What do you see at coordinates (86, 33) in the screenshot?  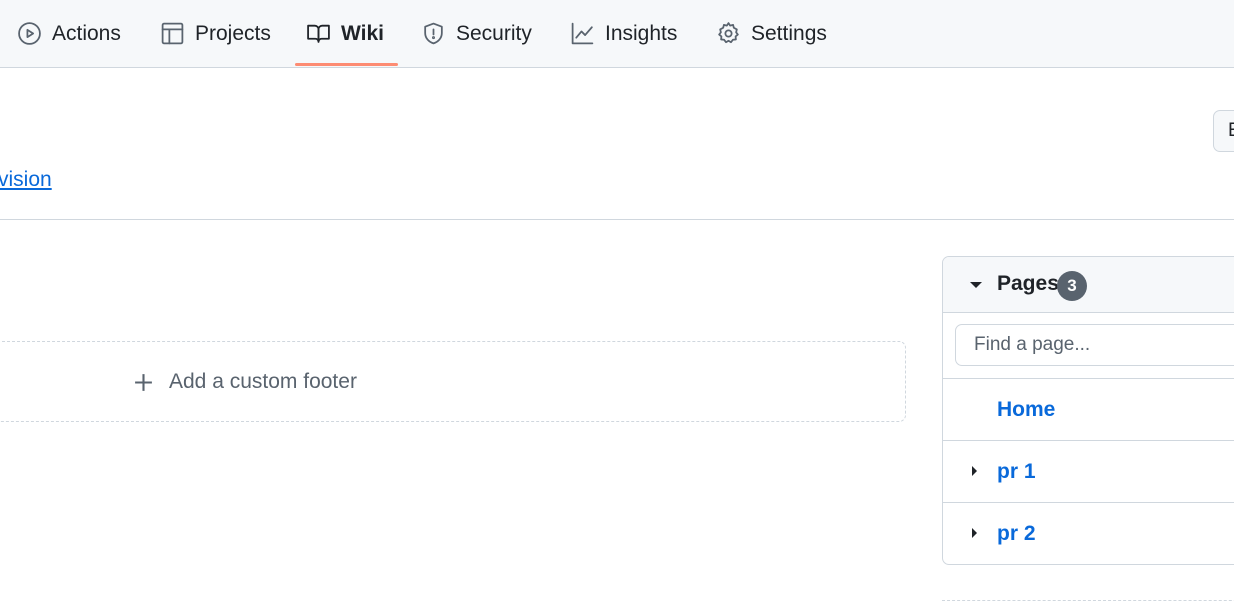 I see `tab-label: Actions` at bounding box center [86, 33].